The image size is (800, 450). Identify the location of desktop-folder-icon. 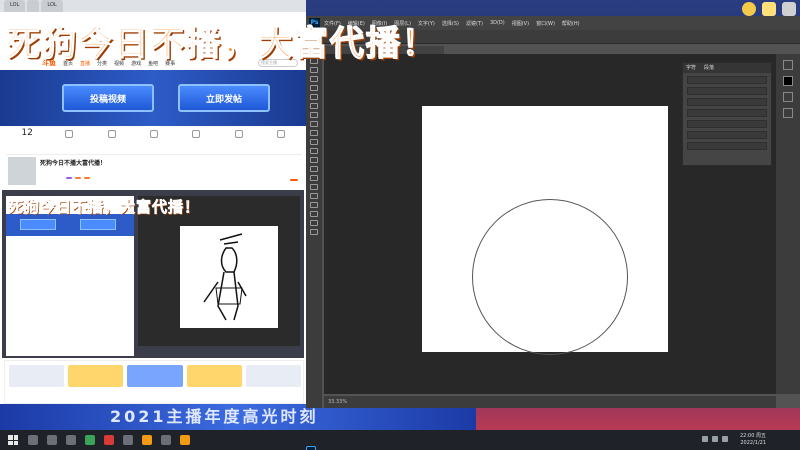
(769, 9).